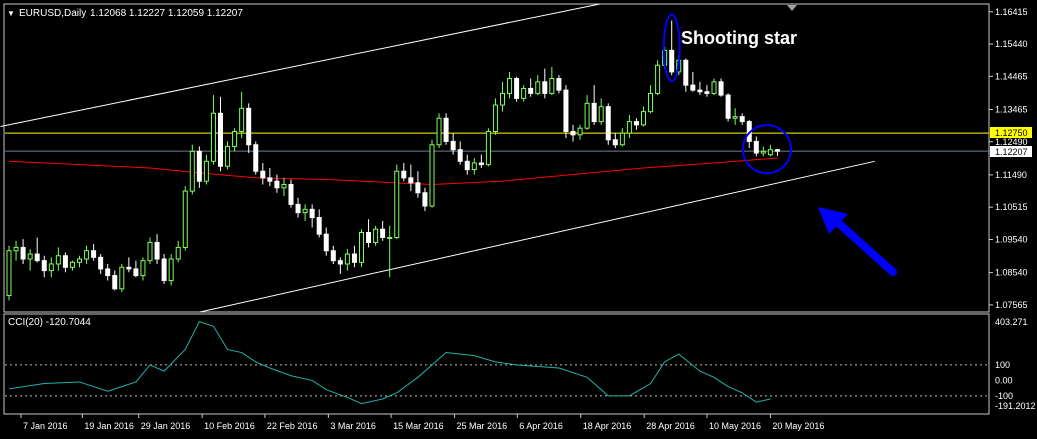 The width and height of the screenshot is (1037, 439). Describe the element at coordinates (1002, 365) in the screenshot. I see `cci-tick-label: 100` at that location.